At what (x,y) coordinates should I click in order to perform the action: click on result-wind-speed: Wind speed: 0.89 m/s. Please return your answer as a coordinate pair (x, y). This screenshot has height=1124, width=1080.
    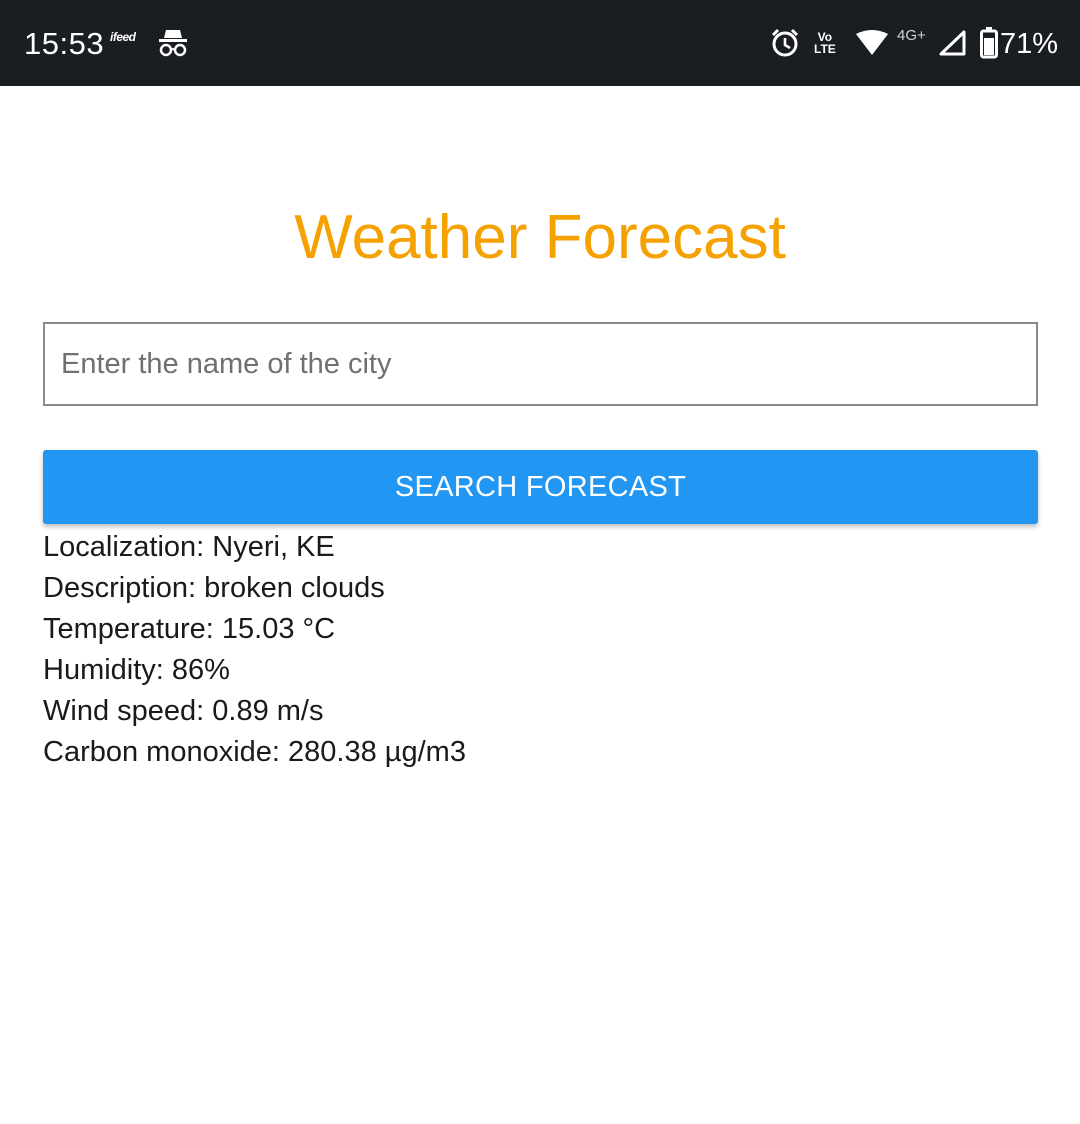
    Looking at the image, I should click on (183, 711).